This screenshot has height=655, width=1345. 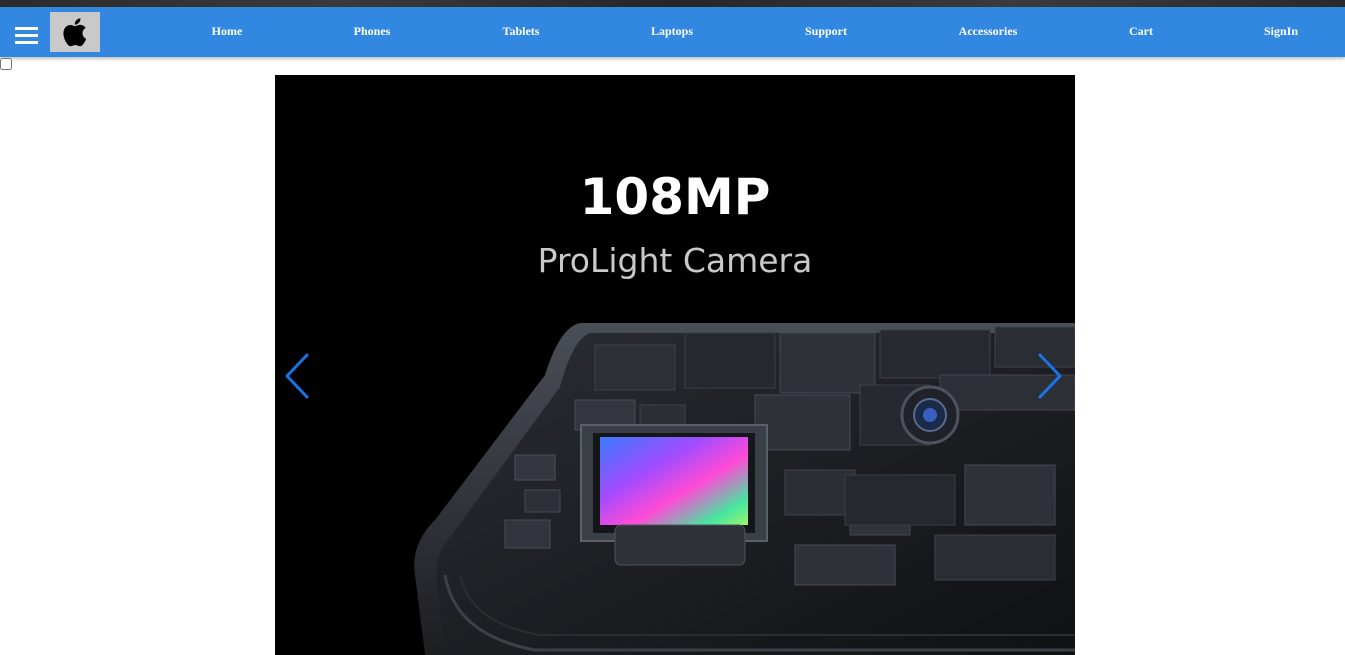 I want to click on nav-link-accessories: Accessories, so click(x=988, y=31).